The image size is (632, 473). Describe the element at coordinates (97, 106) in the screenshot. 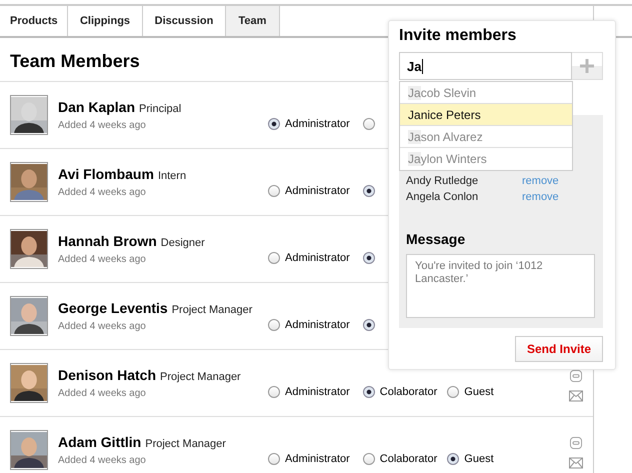

I see `member-name: Dan Kaplan` at that location.